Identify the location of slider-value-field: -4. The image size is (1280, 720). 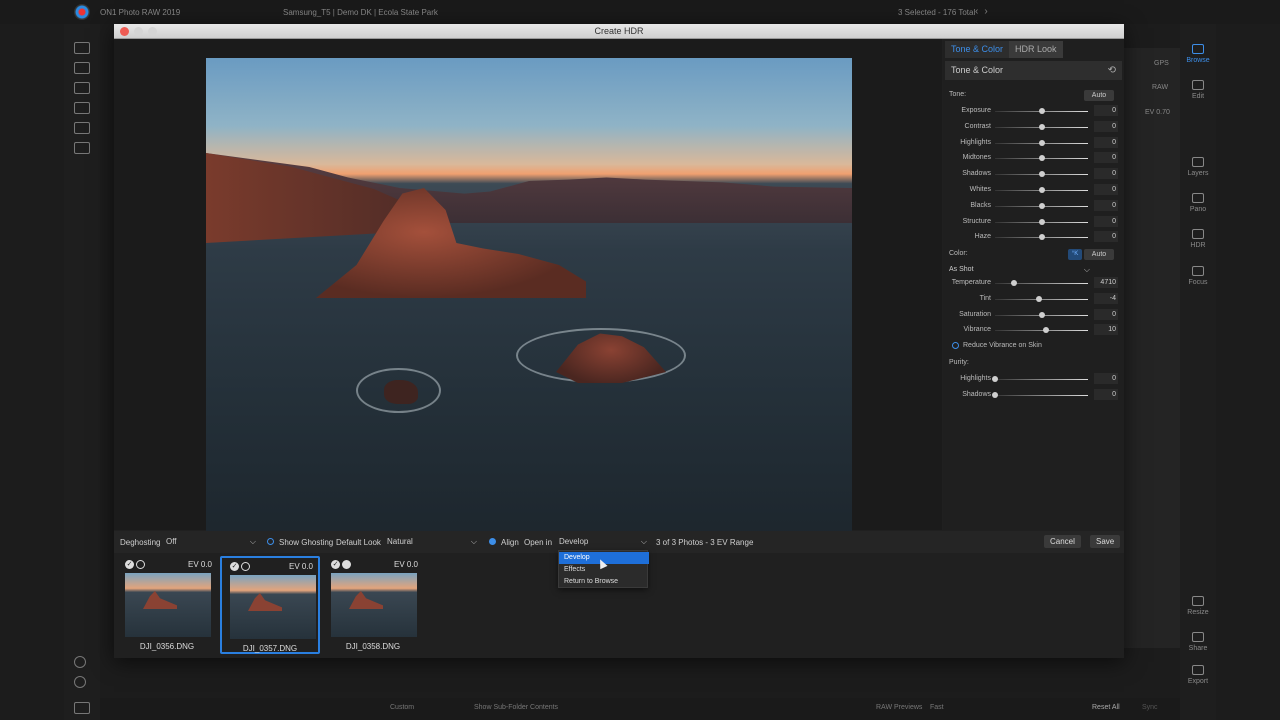
(1106, 298).